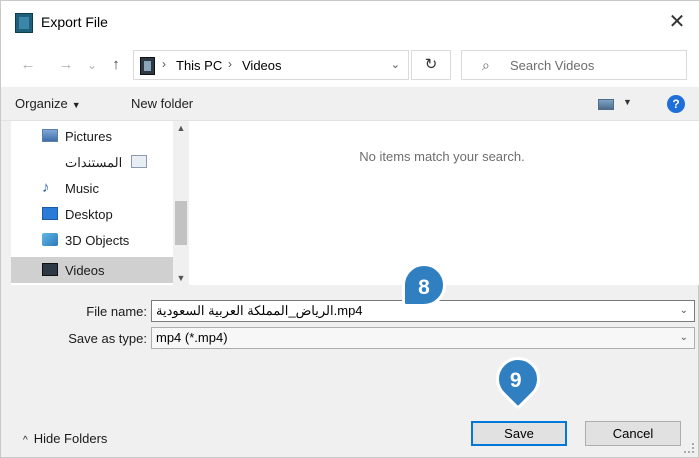 The width and height of the screenshot is (699, 458). I want to click on search-icon: ⌕, so click(486, 65).